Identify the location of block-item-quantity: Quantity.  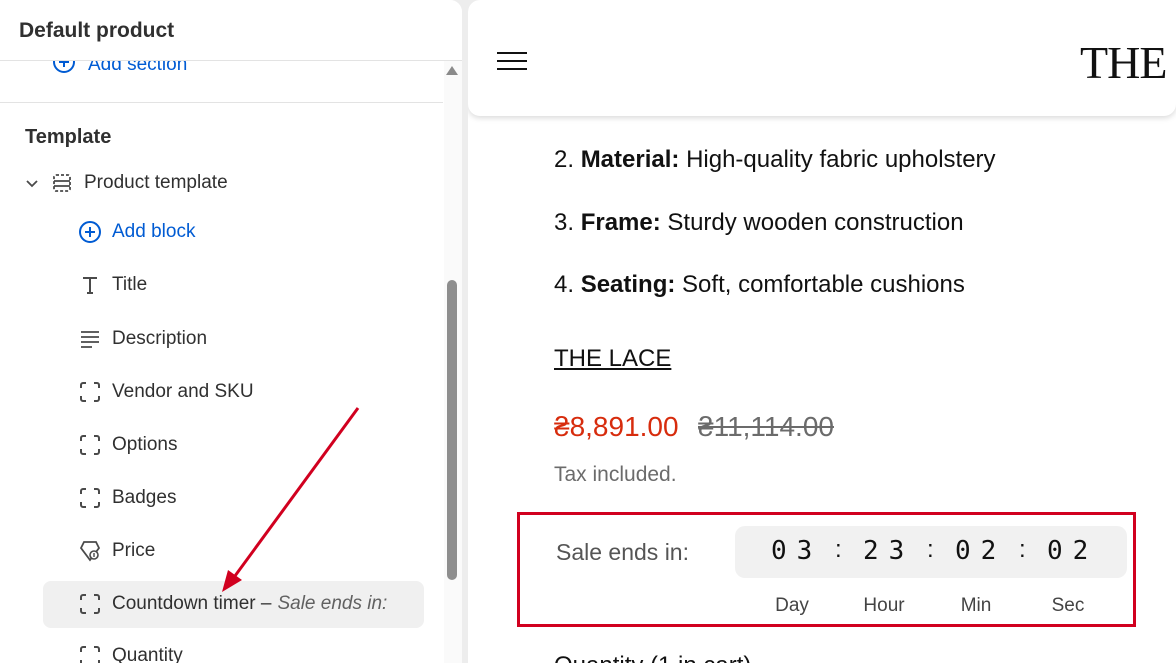
(130, 651).